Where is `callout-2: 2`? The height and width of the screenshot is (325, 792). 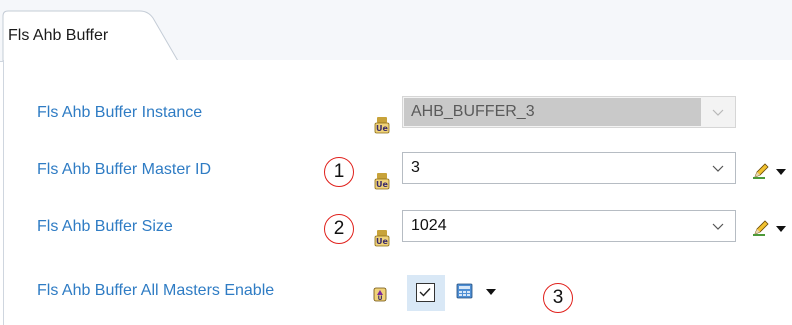 callout-2: 2 is located at coordinates (339, 229).